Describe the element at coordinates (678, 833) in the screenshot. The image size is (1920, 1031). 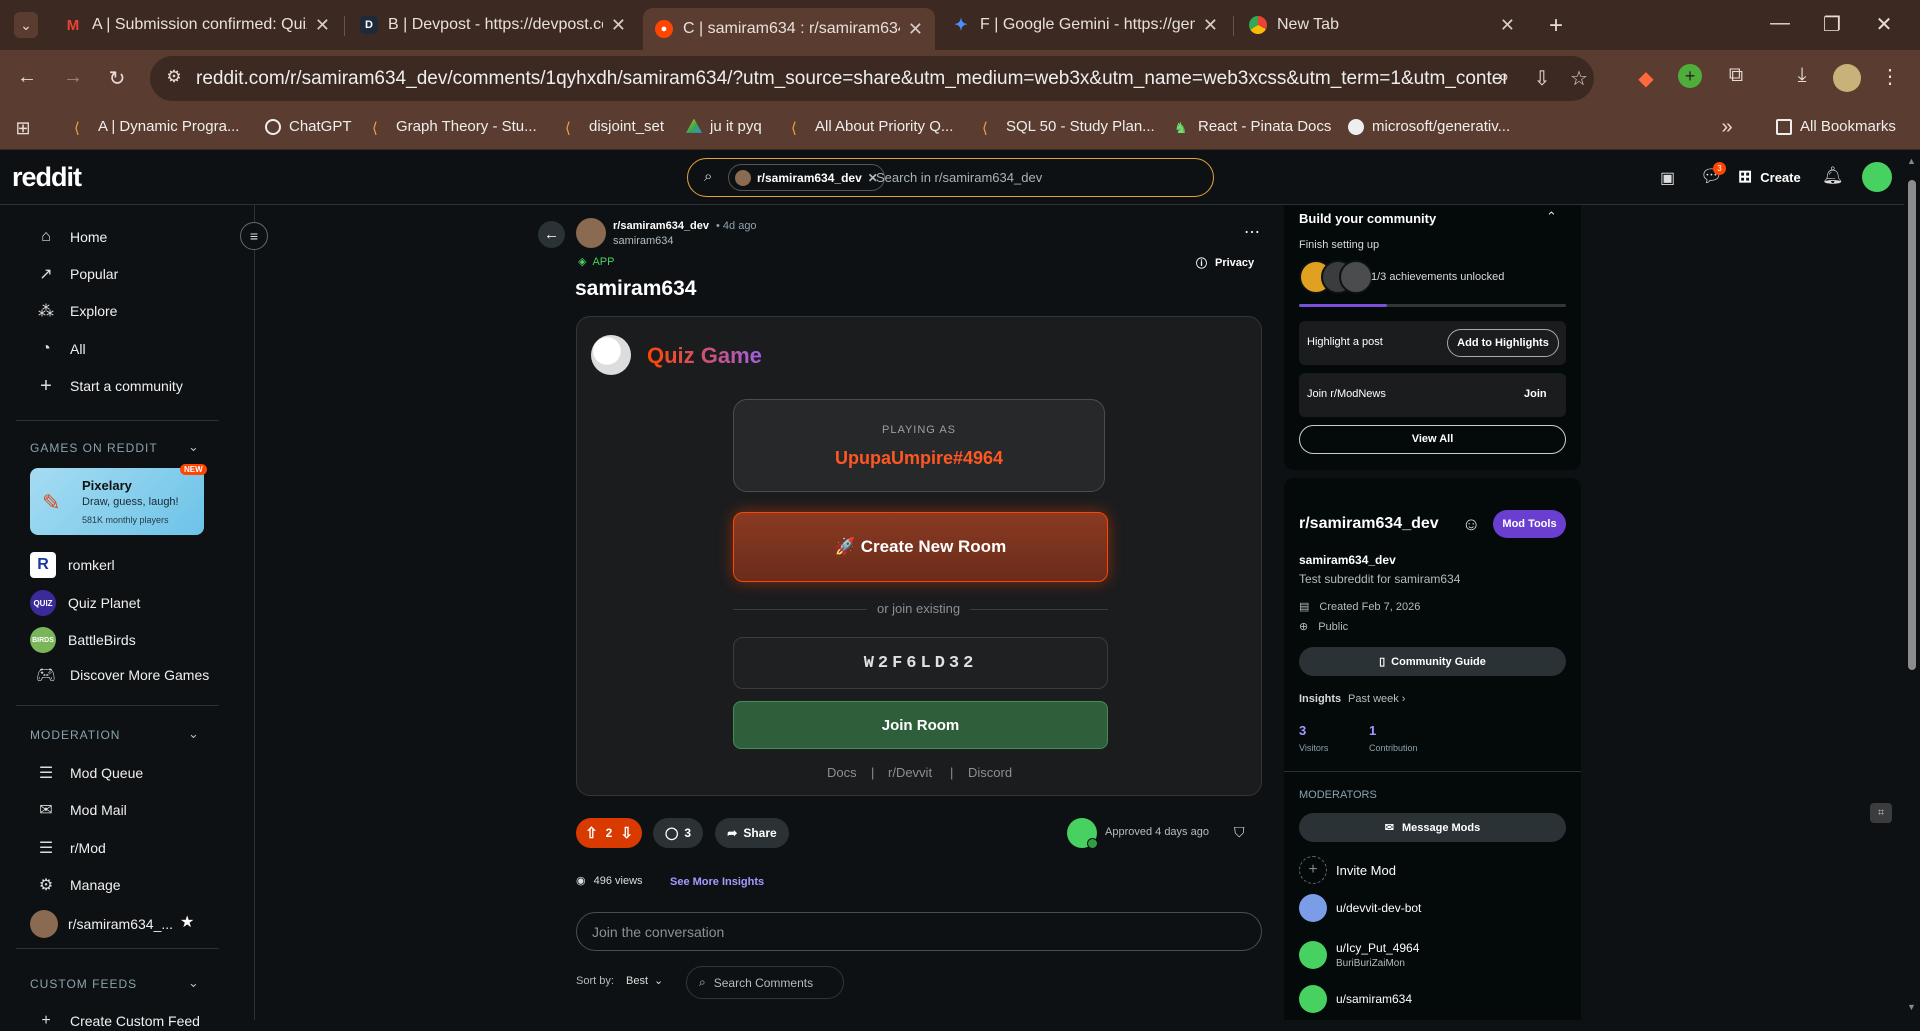
I see `comments-button: ◯ 3` at that location.